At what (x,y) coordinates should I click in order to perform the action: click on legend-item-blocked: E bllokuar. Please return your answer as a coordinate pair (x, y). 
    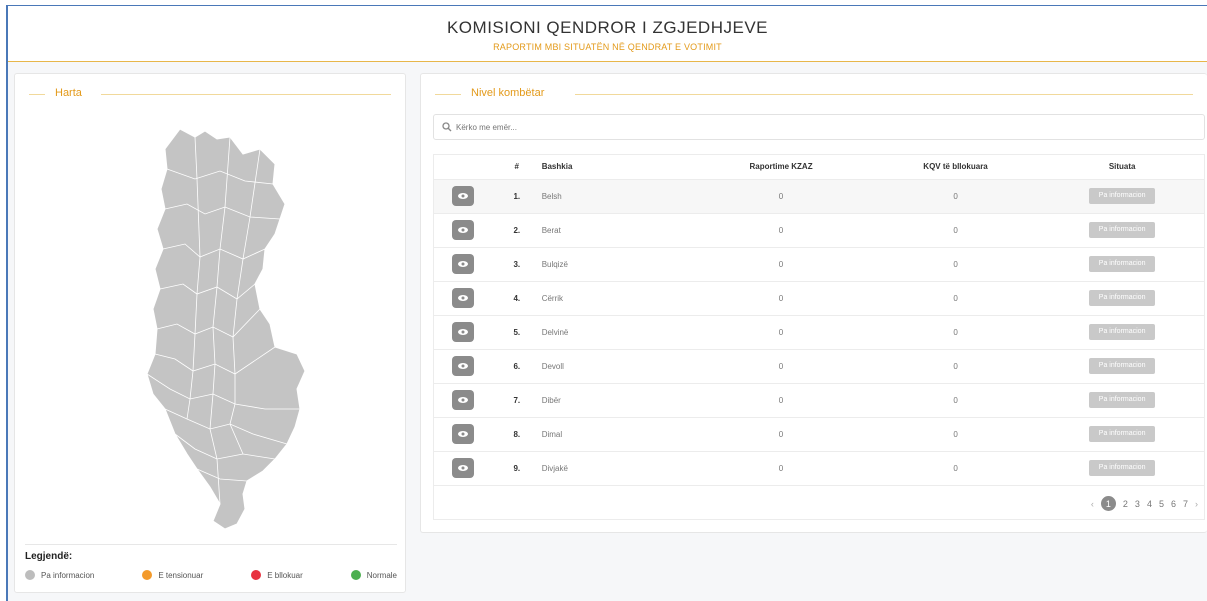
    Looking at the image, I should click on (277, 575).